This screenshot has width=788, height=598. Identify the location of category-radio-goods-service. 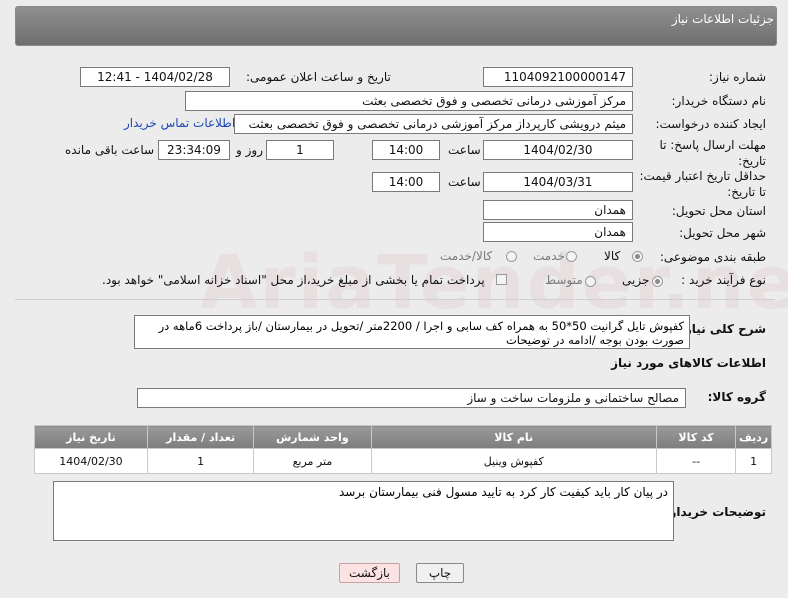
(511, 256).